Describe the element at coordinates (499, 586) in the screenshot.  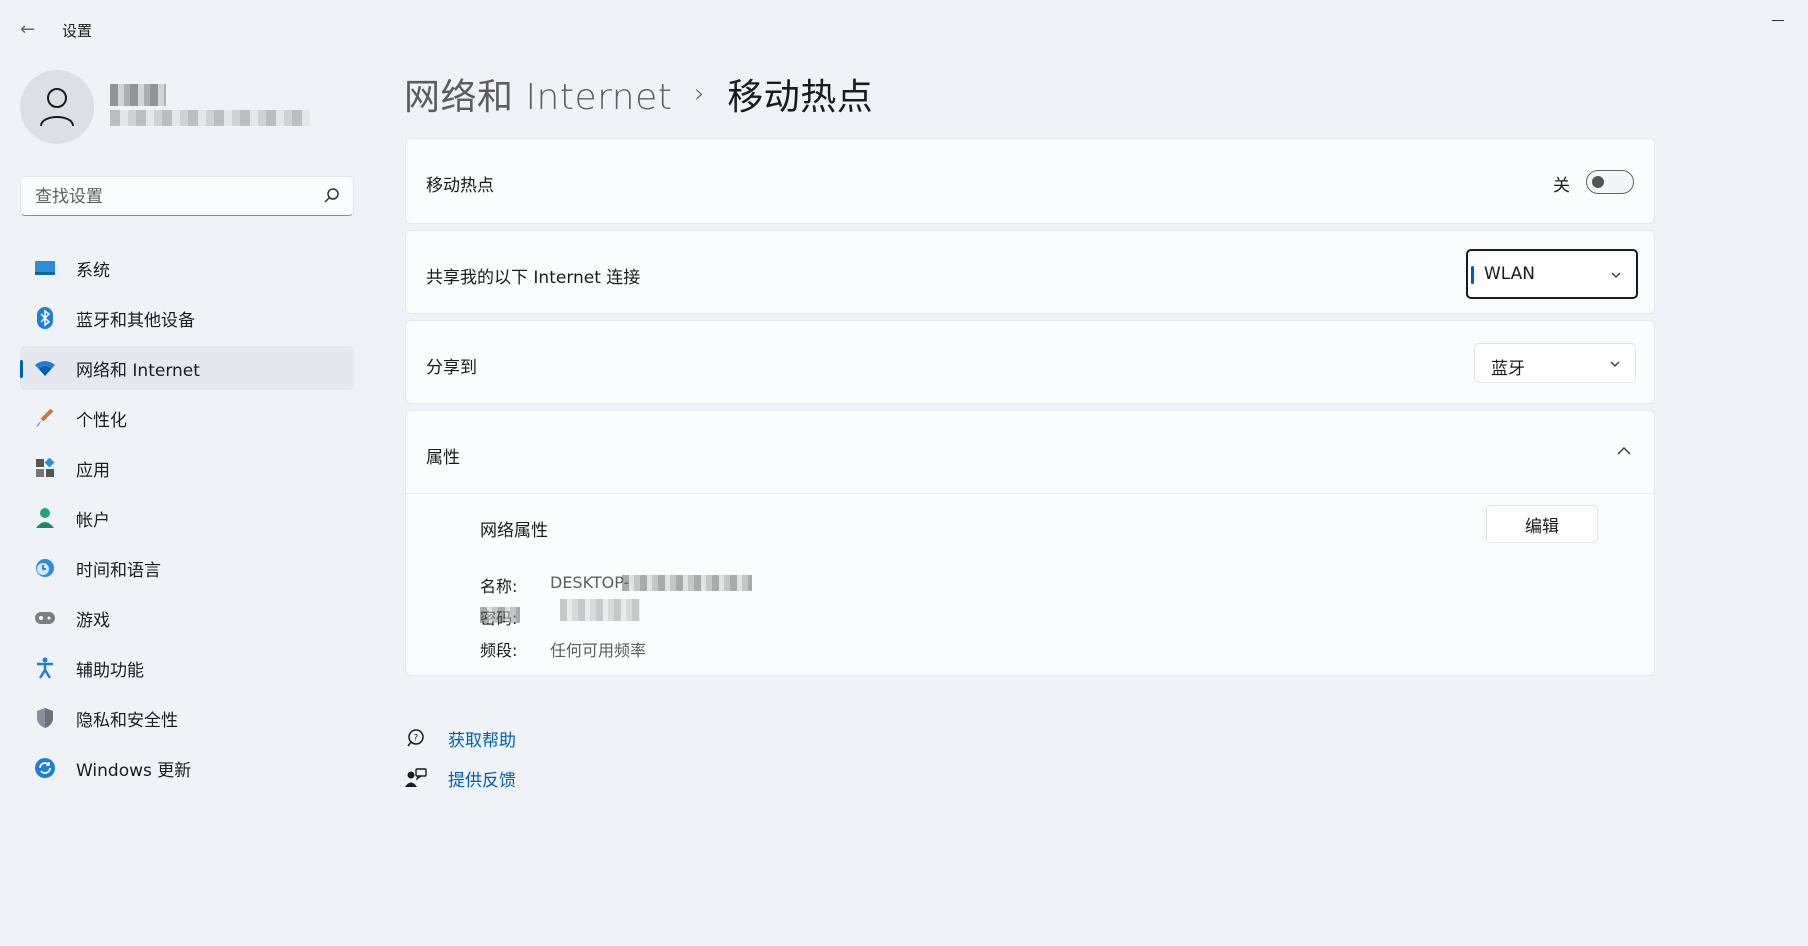
I see `property-key: 名称:` at that location.